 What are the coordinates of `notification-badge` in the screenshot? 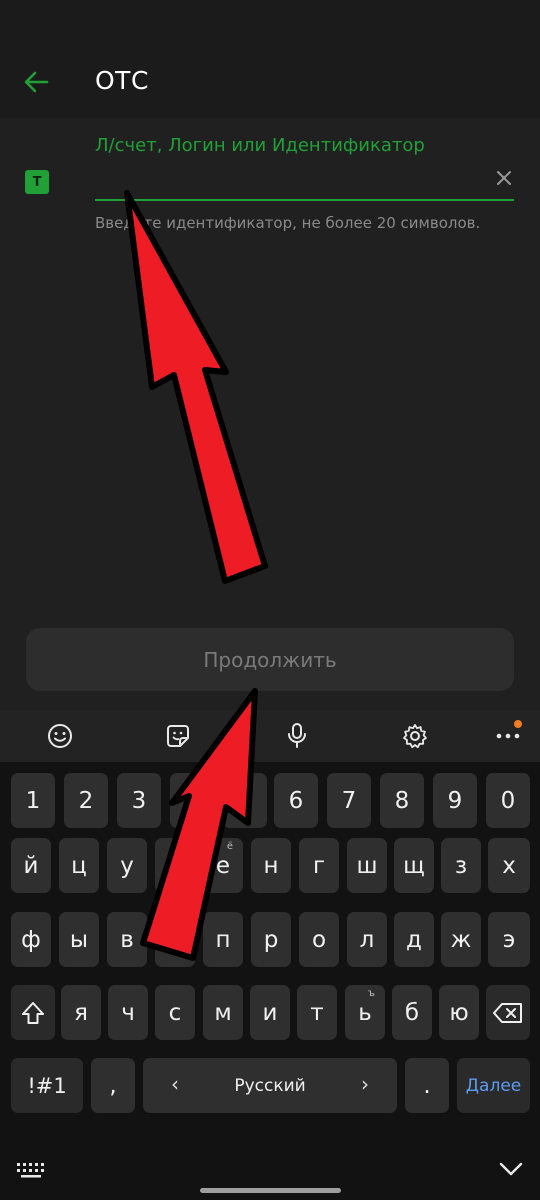 It's located at (518, 724).